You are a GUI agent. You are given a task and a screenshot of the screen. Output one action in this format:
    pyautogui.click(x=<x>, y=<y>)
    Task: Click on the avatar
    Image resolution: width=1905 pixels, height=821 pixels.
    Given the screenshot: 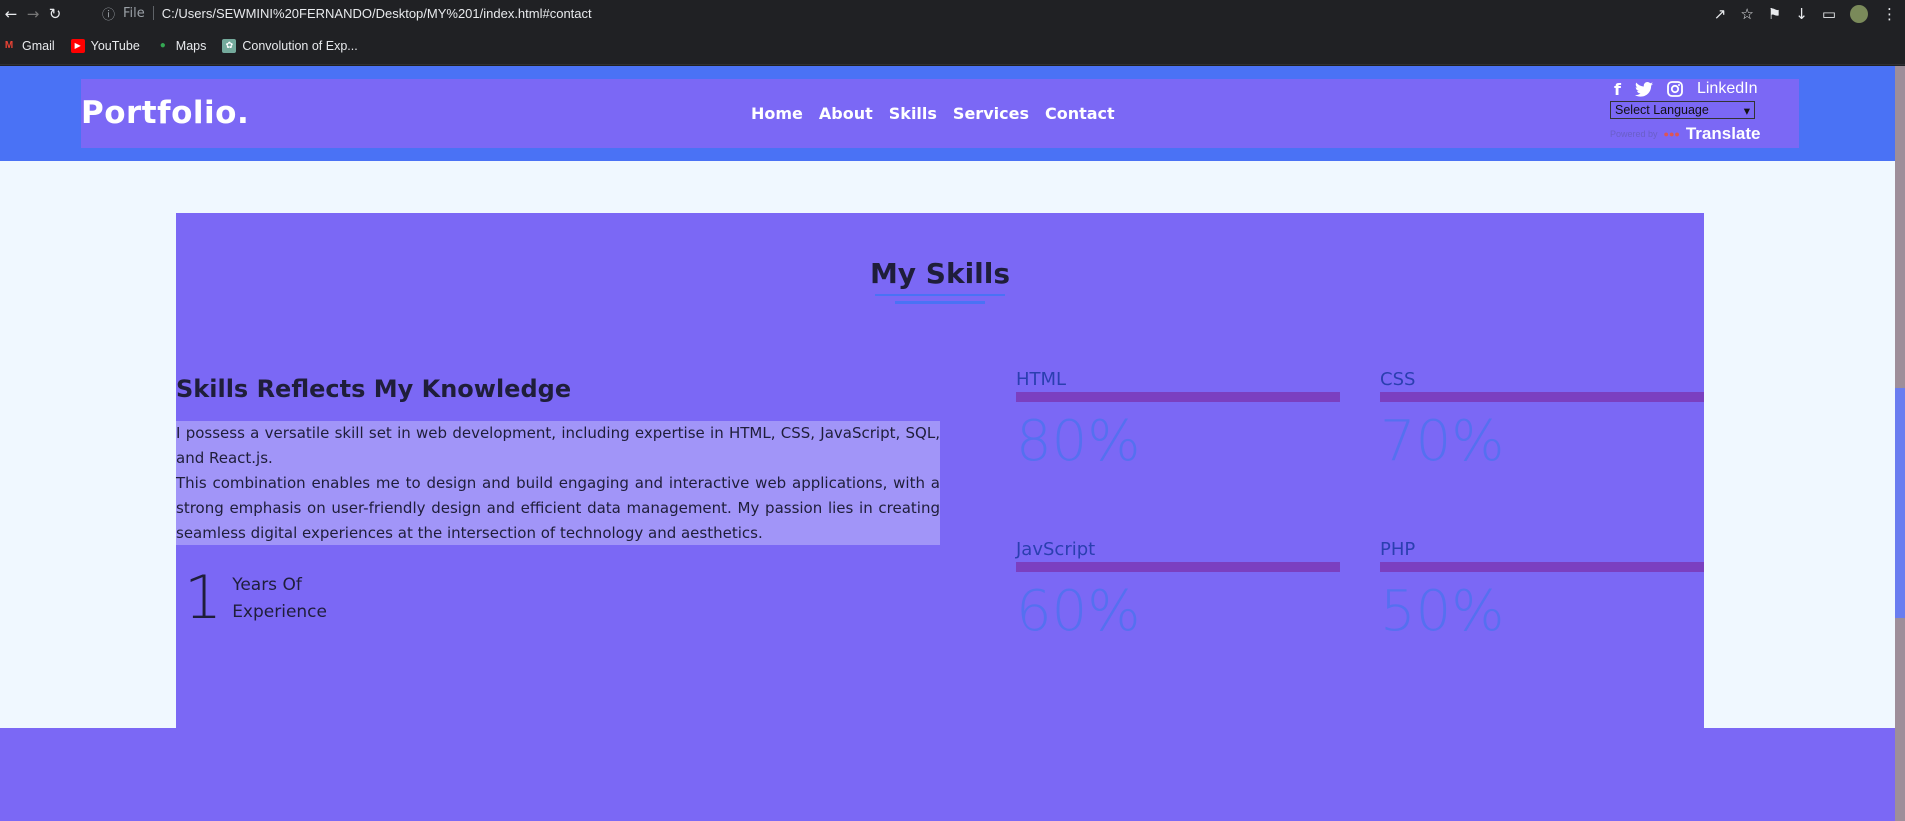 What is the action you would take?
    pyautogui.click(x=1859, y=13)
    